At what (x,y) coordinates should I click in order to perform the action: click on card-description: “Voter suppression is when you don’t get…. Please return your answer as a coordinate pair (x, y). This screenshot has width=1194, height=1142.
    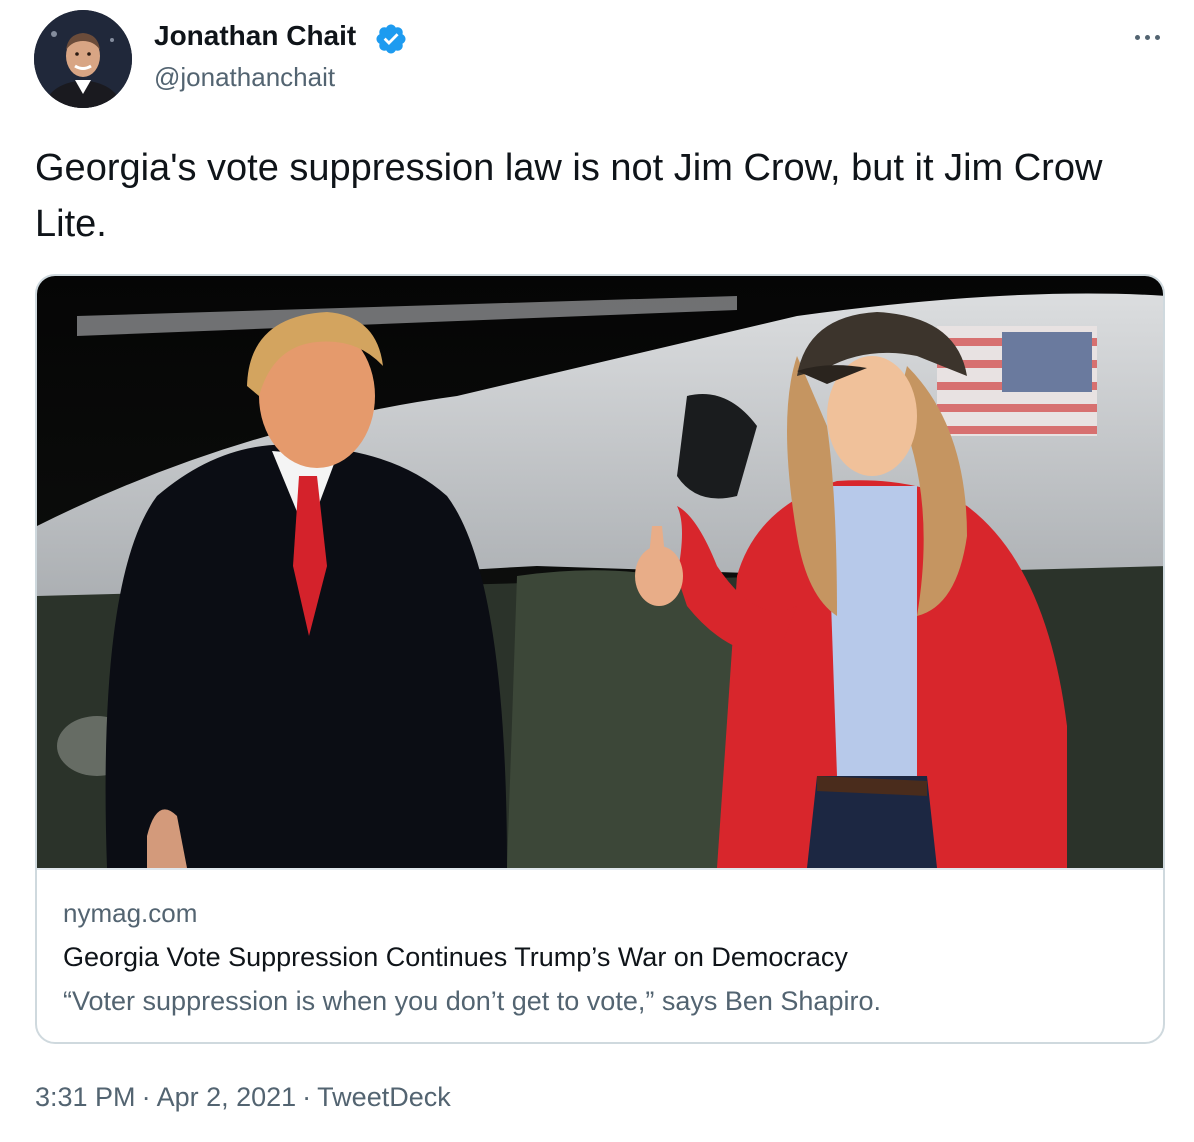
    Looking at the image, I should click on (472, 1001).